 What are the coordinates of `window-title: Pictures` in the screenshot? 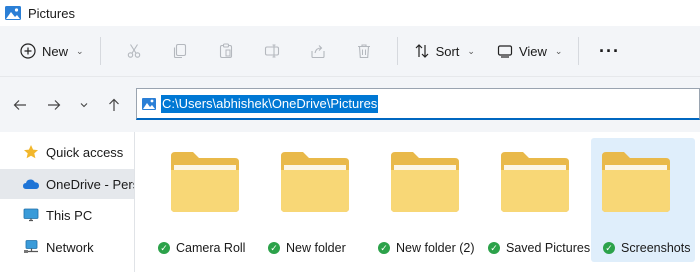 It's located at (51, 13).